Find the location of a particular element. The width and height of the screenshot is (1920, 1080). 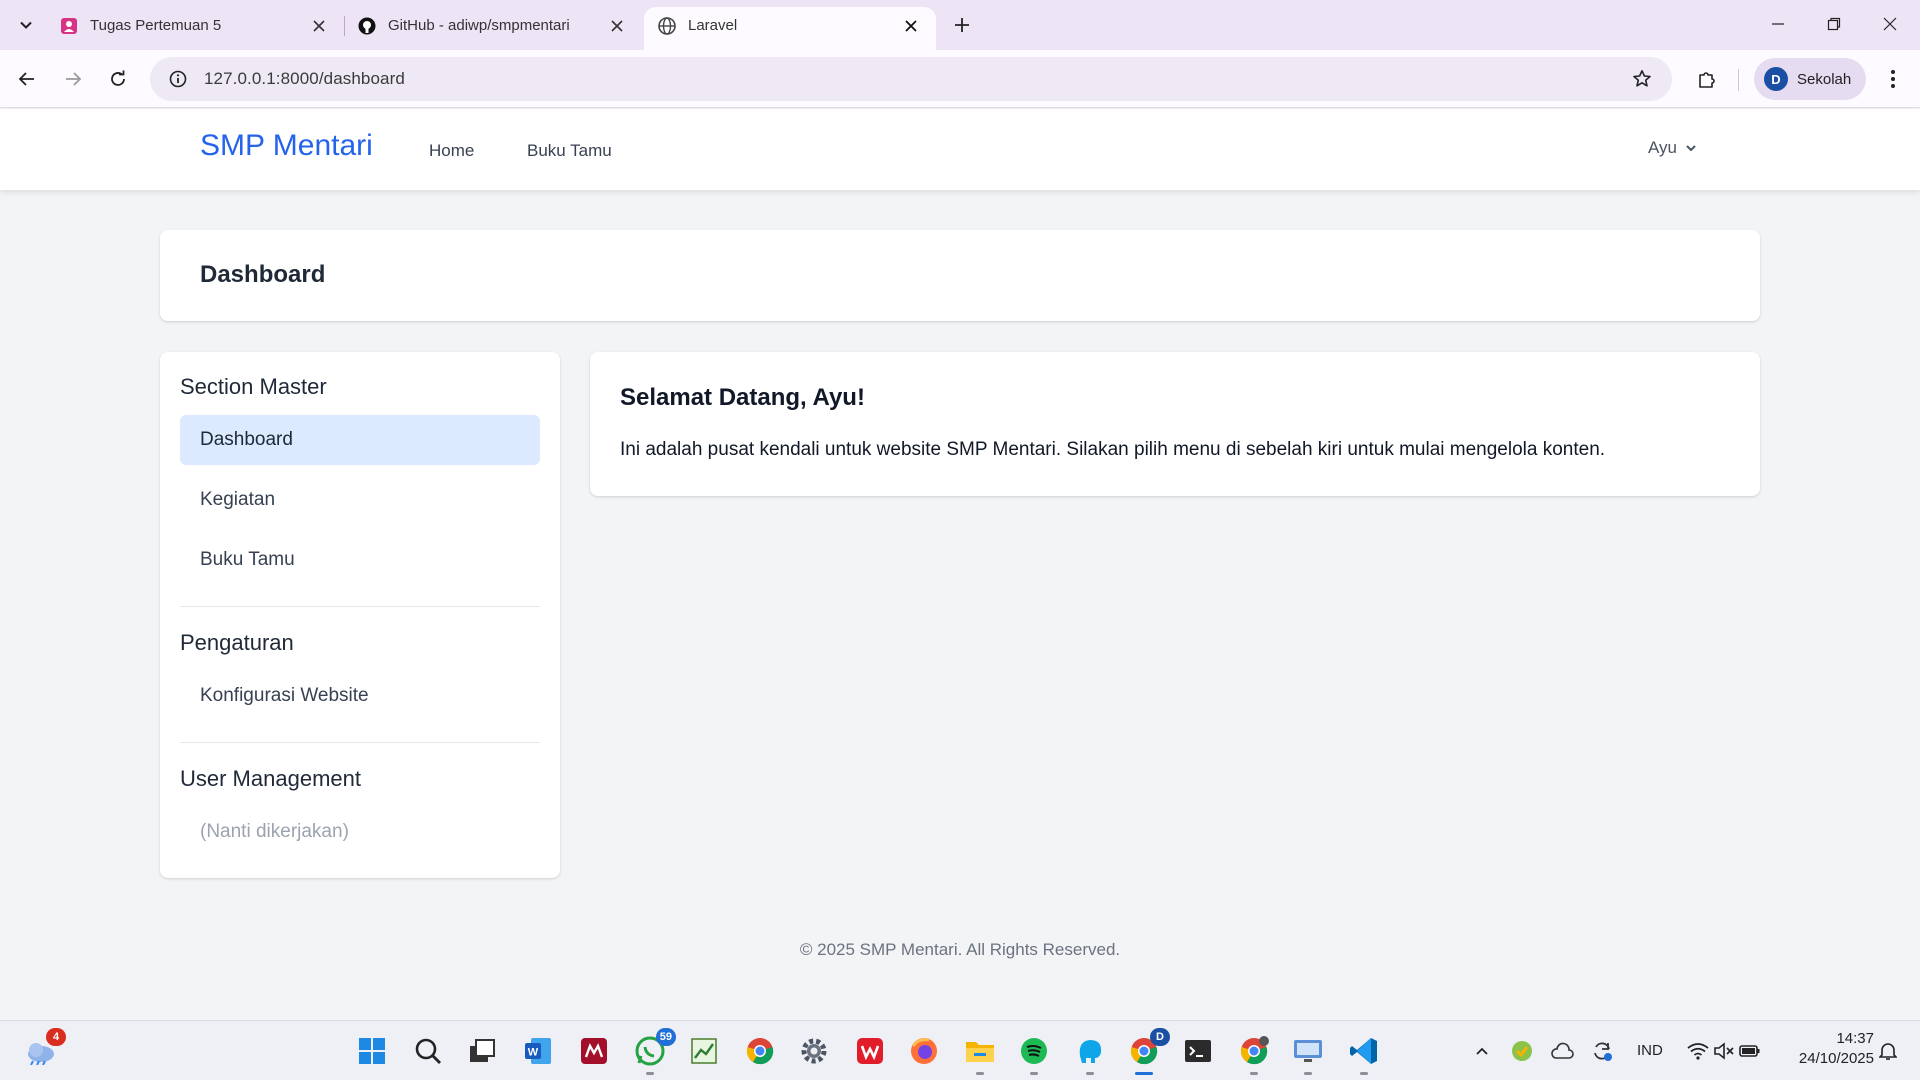

battery-icon is located at coordinates (1749, 1051).